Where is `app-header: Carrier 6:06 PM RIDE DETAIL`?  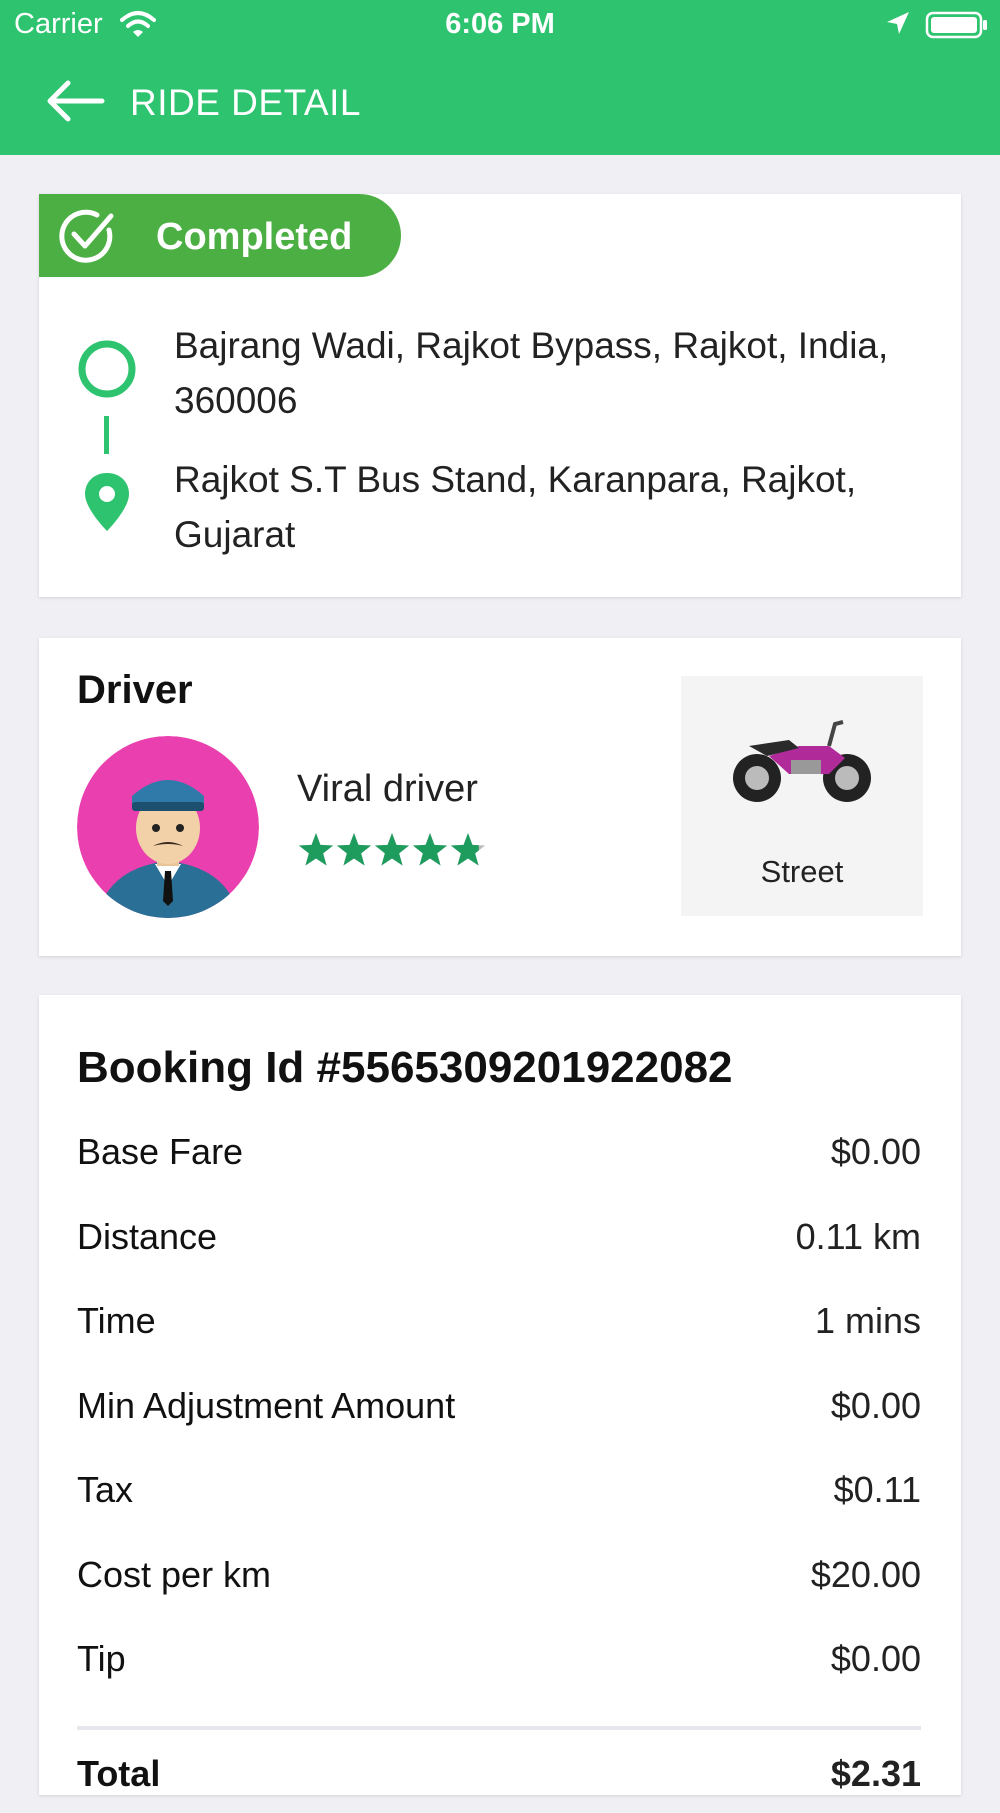 app-header: Carrier 6:06 PM RIDE DETAIL is located at coordinates (500, 77).